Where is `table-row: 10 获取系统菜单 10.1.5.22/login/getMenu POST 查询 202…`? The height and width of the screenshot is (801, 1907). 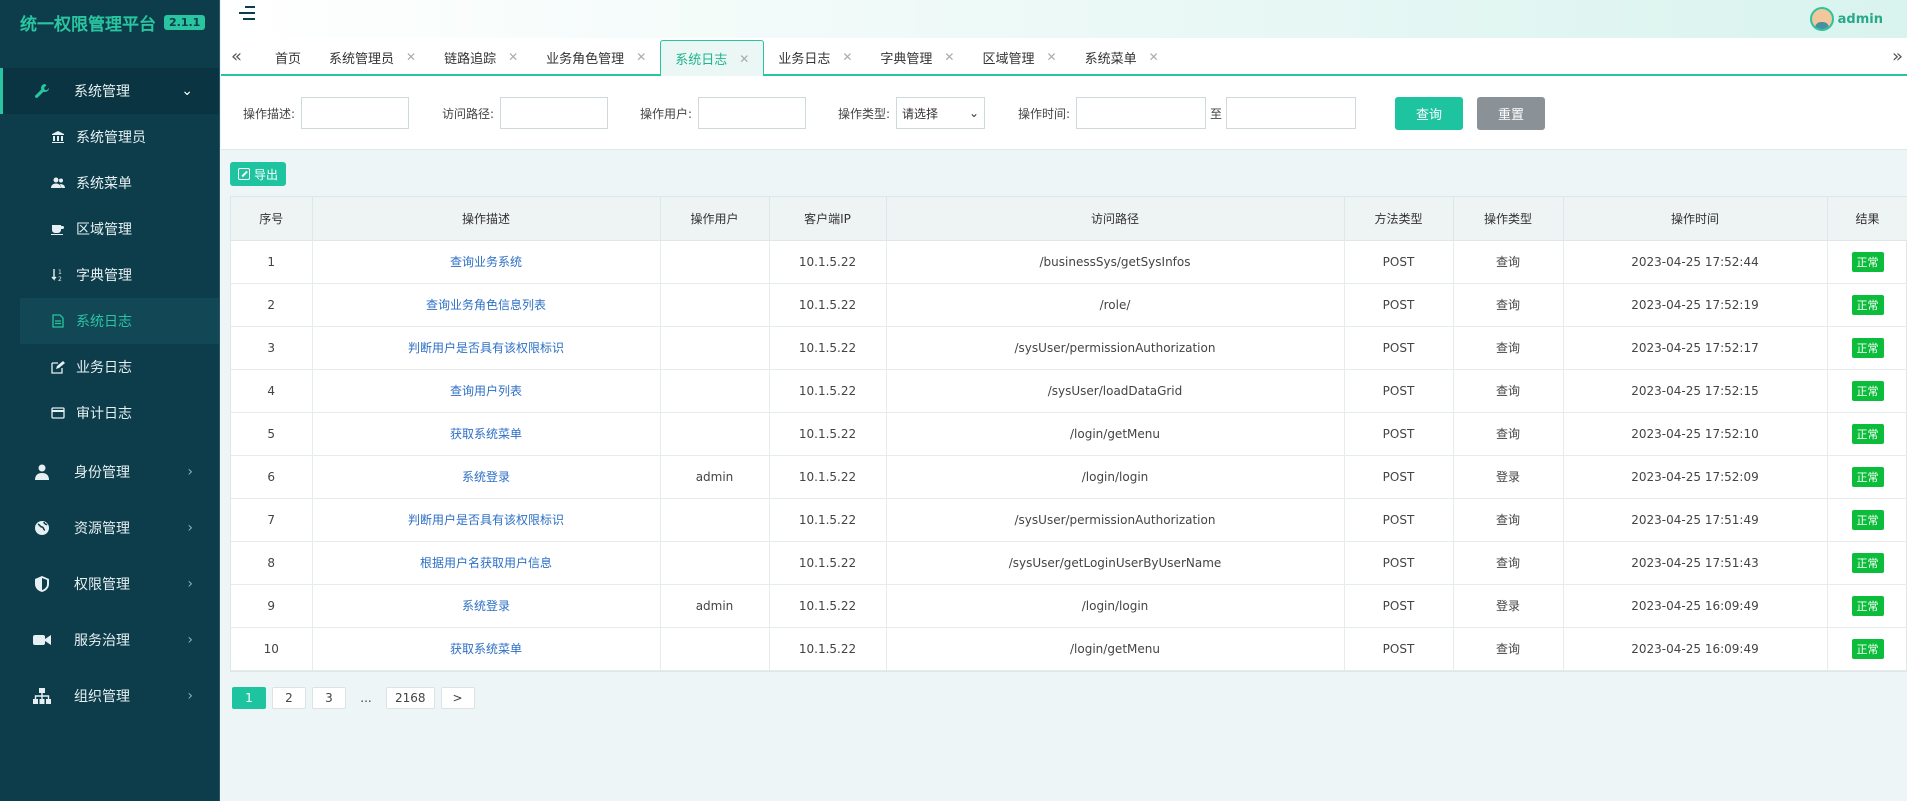 table-row: 10 获取系统菜单 10.1.5.22/login/getMenu POST 查询 202… is located at coordinates (1069, 649).